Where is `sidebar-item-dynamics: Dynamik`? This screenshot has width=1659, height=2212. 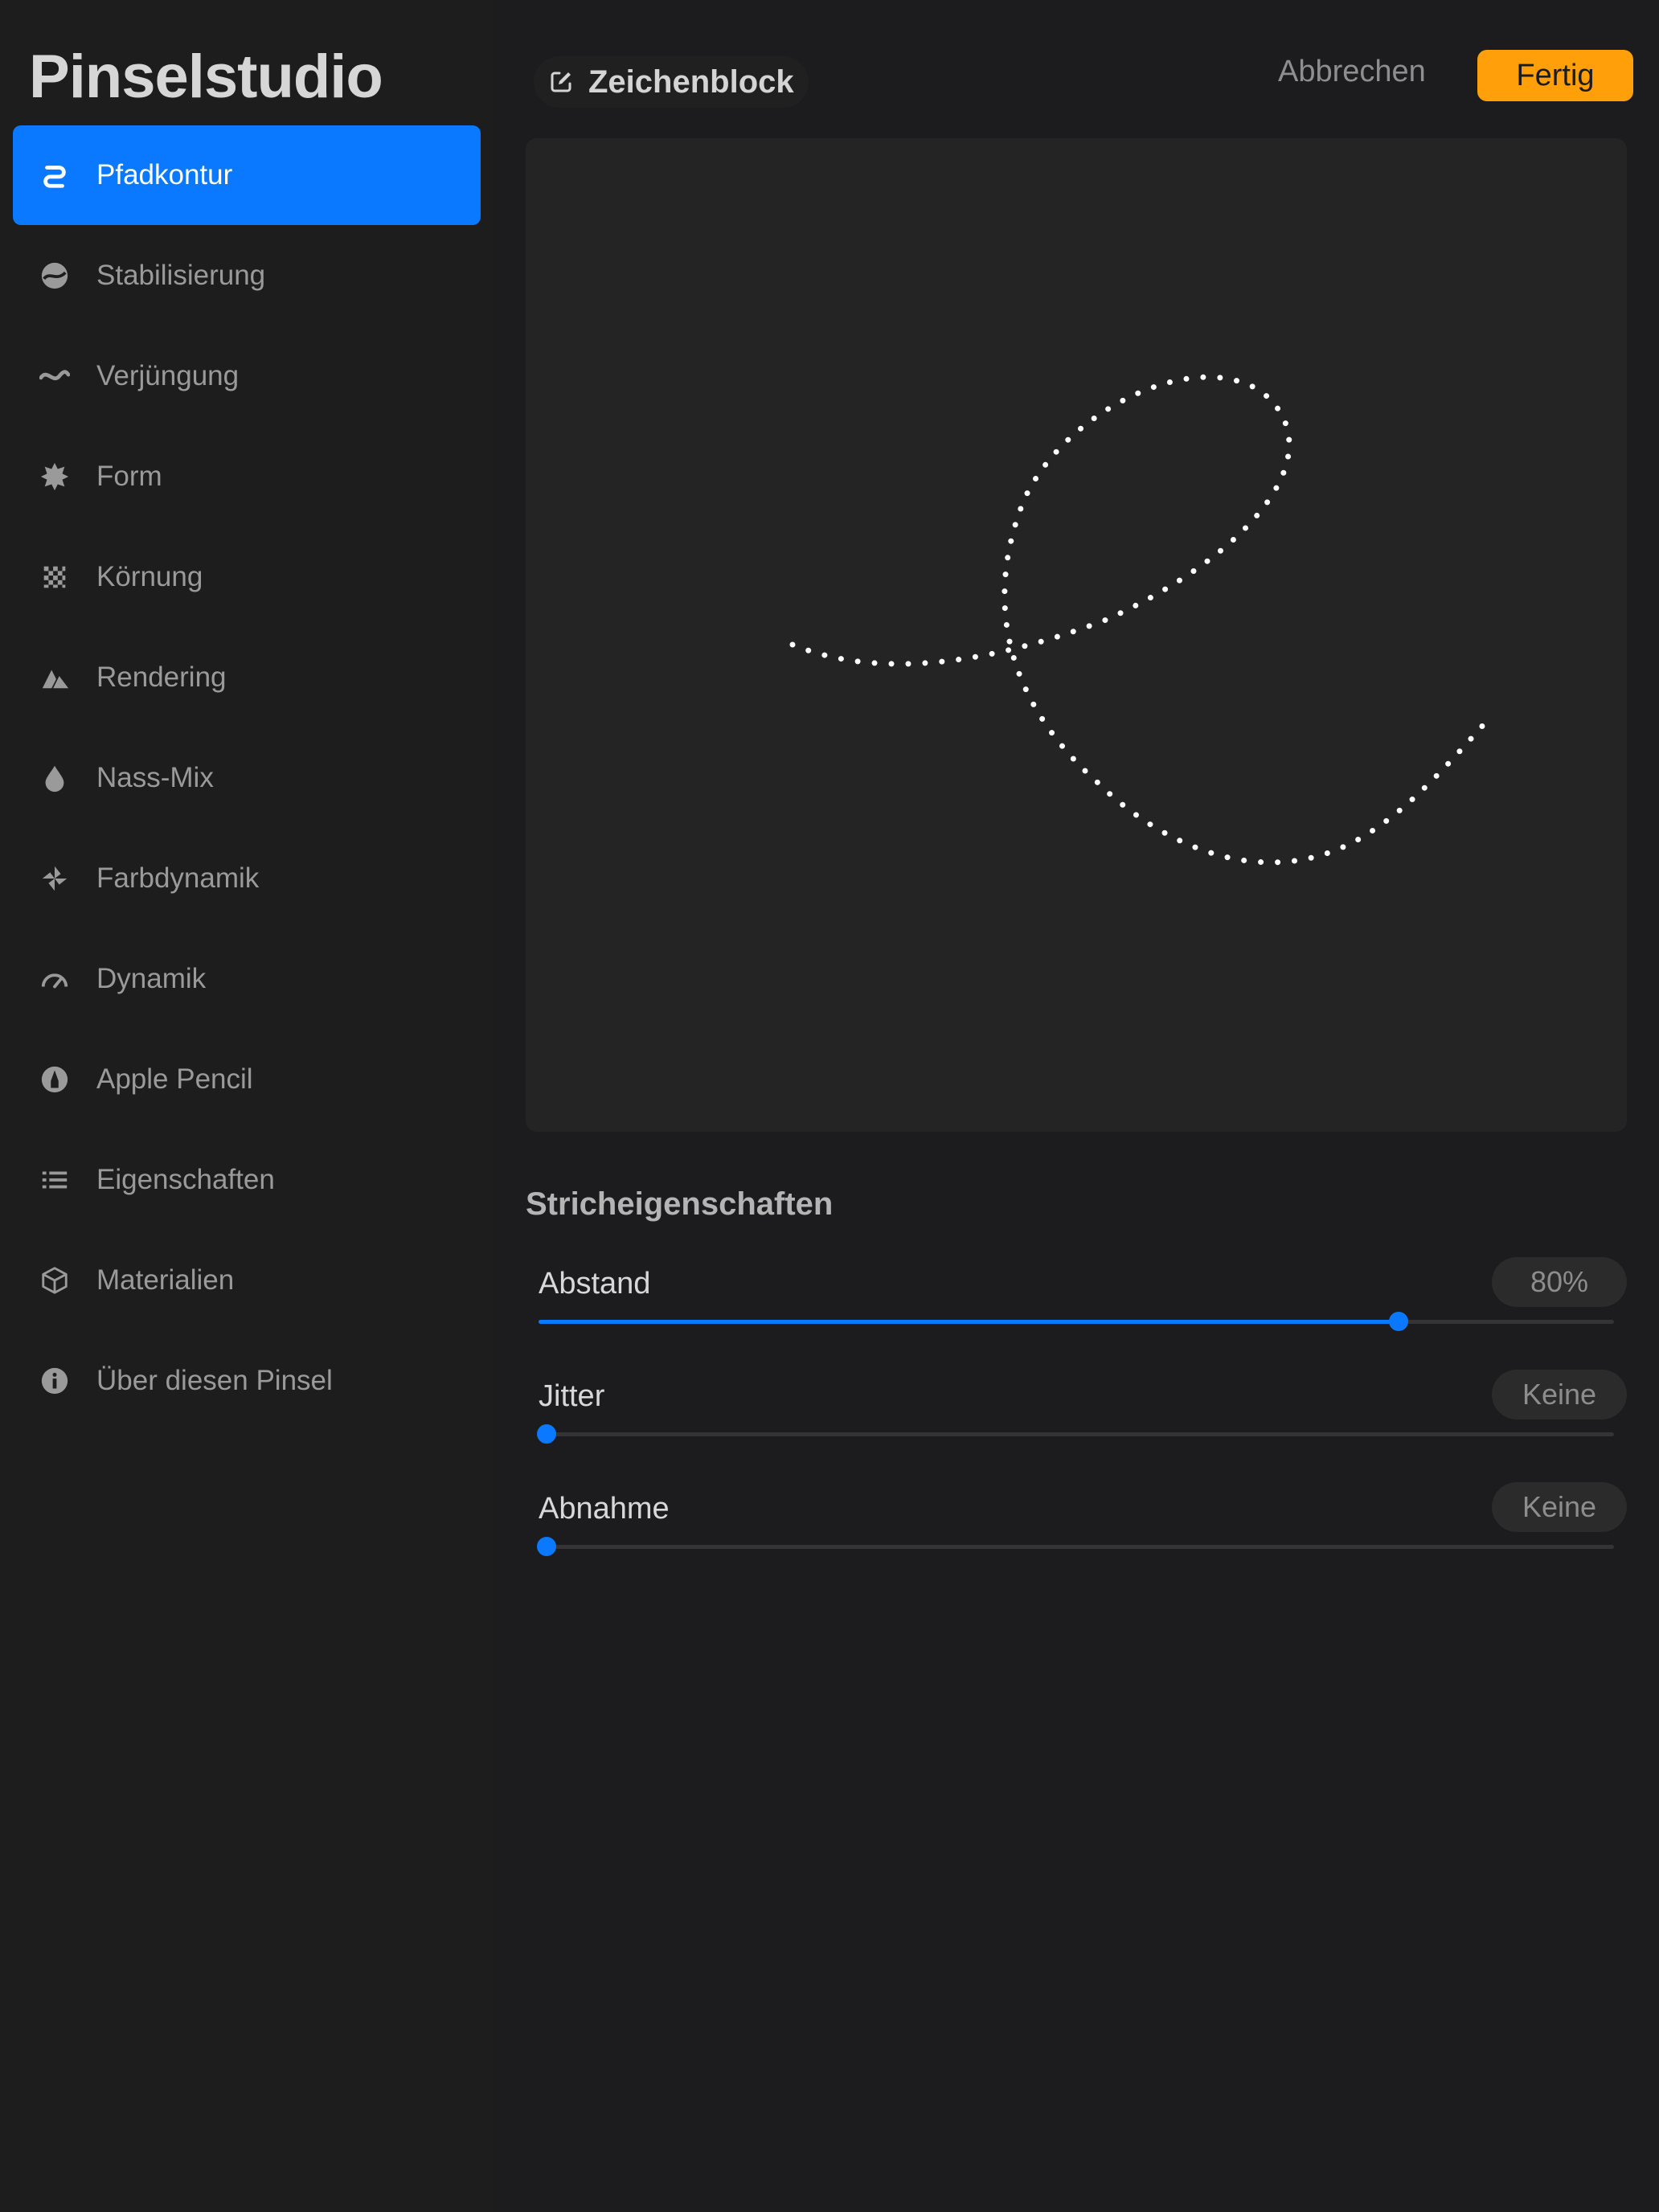
sidebar-item-dynamics: Dynamik is located at coordinates (247, 979).